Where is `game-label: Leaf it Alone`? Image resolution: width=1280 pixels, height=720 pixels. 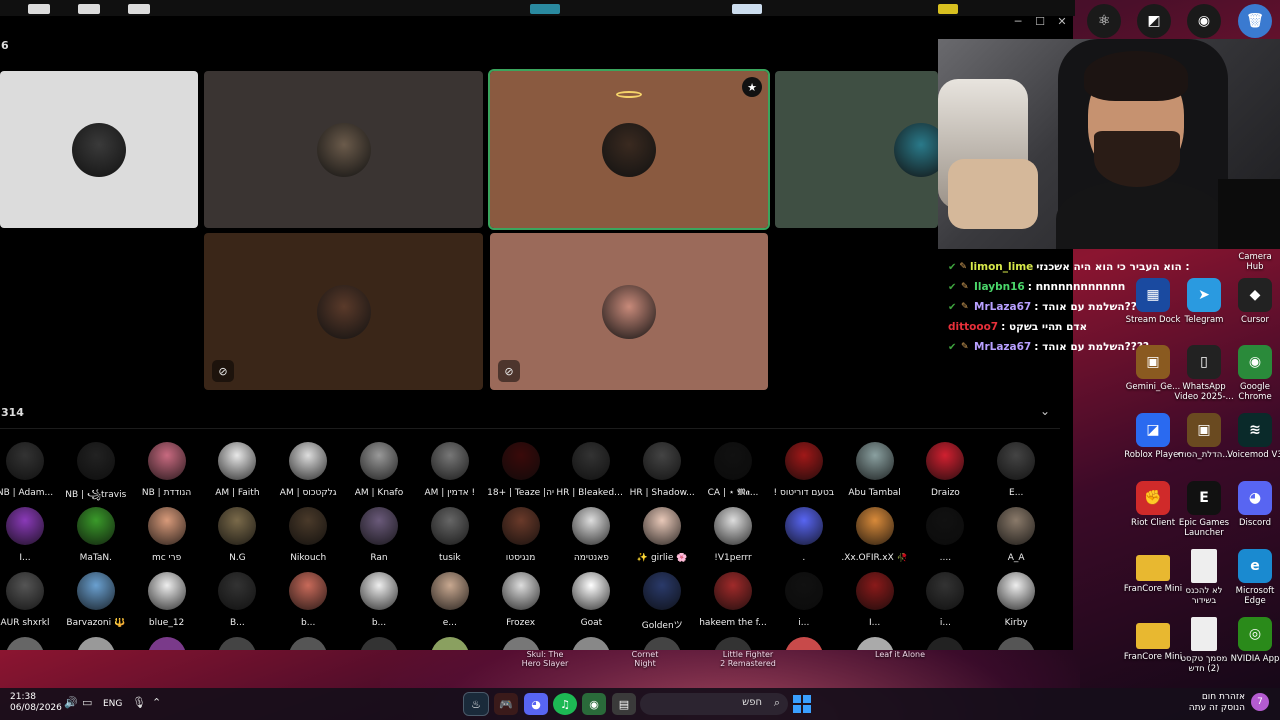 game-label: Leaf it Alone is located at coordinates (900, 654).